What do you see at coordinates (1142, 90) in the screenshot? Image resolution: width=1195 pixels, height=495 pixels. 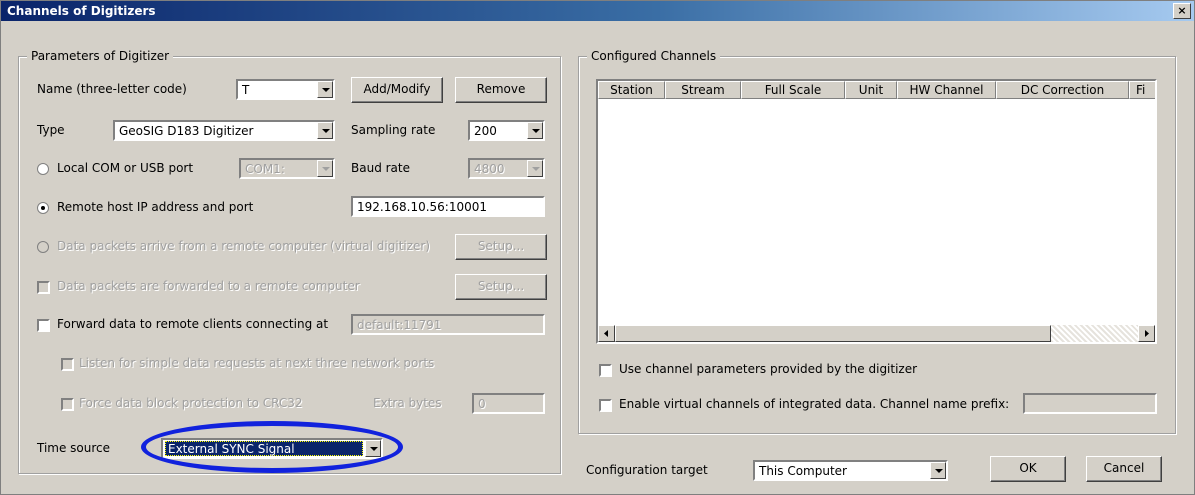 I see `column-header-fi: Fi` at bounding box center [1142, 90].